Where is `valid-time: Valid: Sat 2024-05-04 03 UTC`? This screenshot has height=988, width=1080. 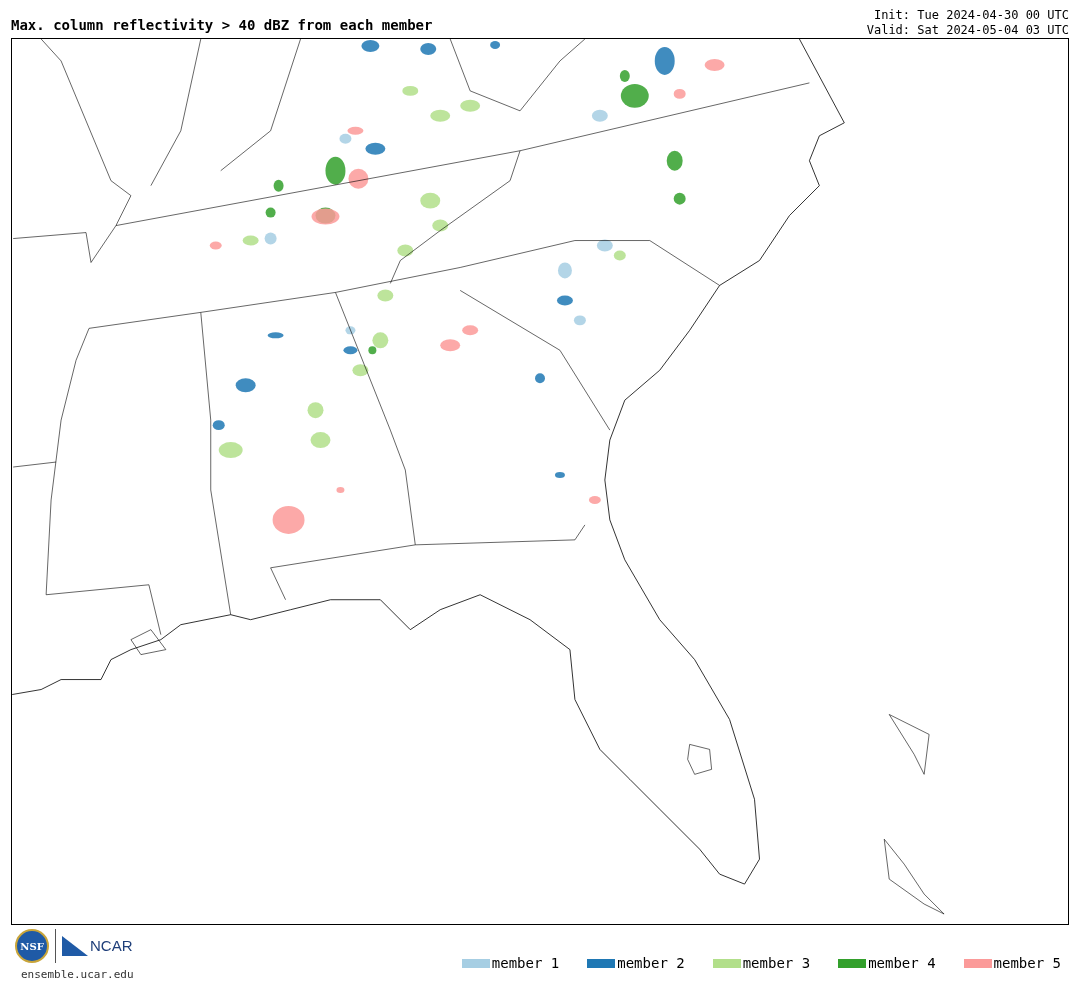 valid-time: Valid: Sat 2024-05-04 03 UTC is located at coordinates (967, 30).